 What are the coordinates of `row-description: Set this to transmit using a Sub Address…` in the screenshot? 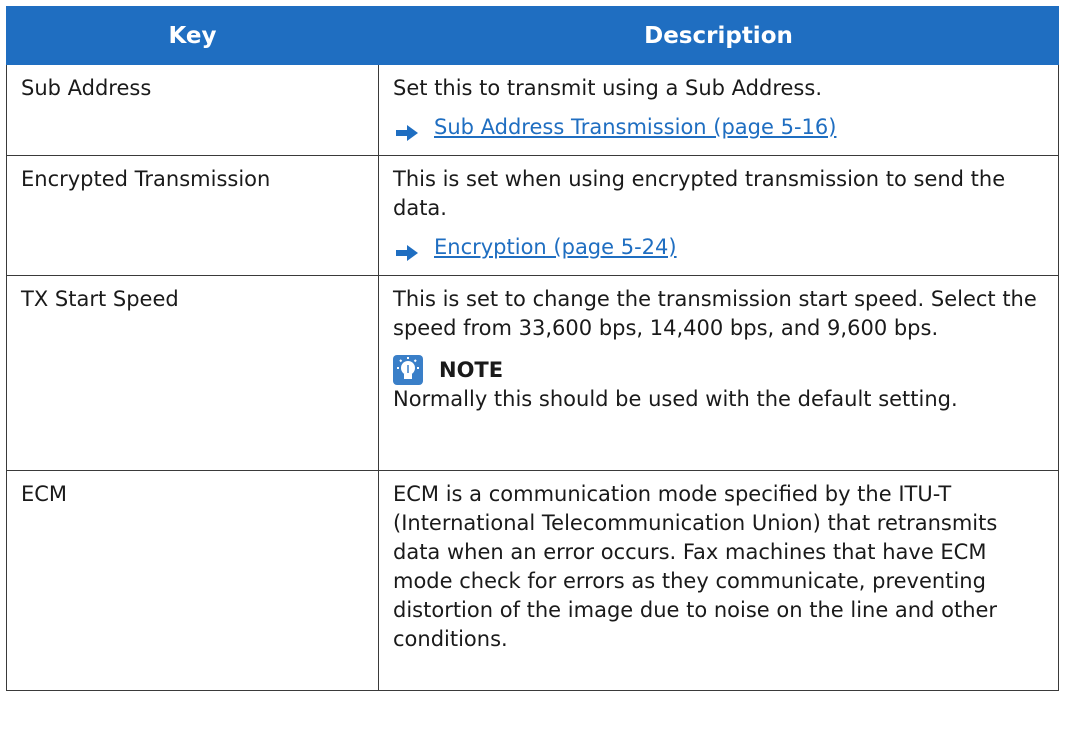 It's located at (718, 110).